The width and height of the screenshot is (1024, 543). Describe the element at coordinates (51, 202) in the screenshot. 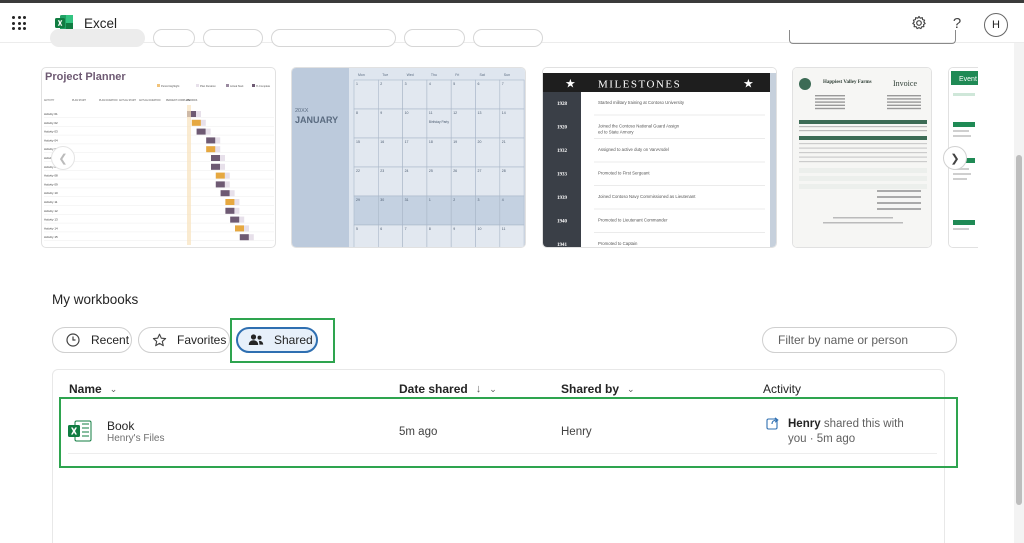

I see `planner-row-label: Activity 11` at that location.